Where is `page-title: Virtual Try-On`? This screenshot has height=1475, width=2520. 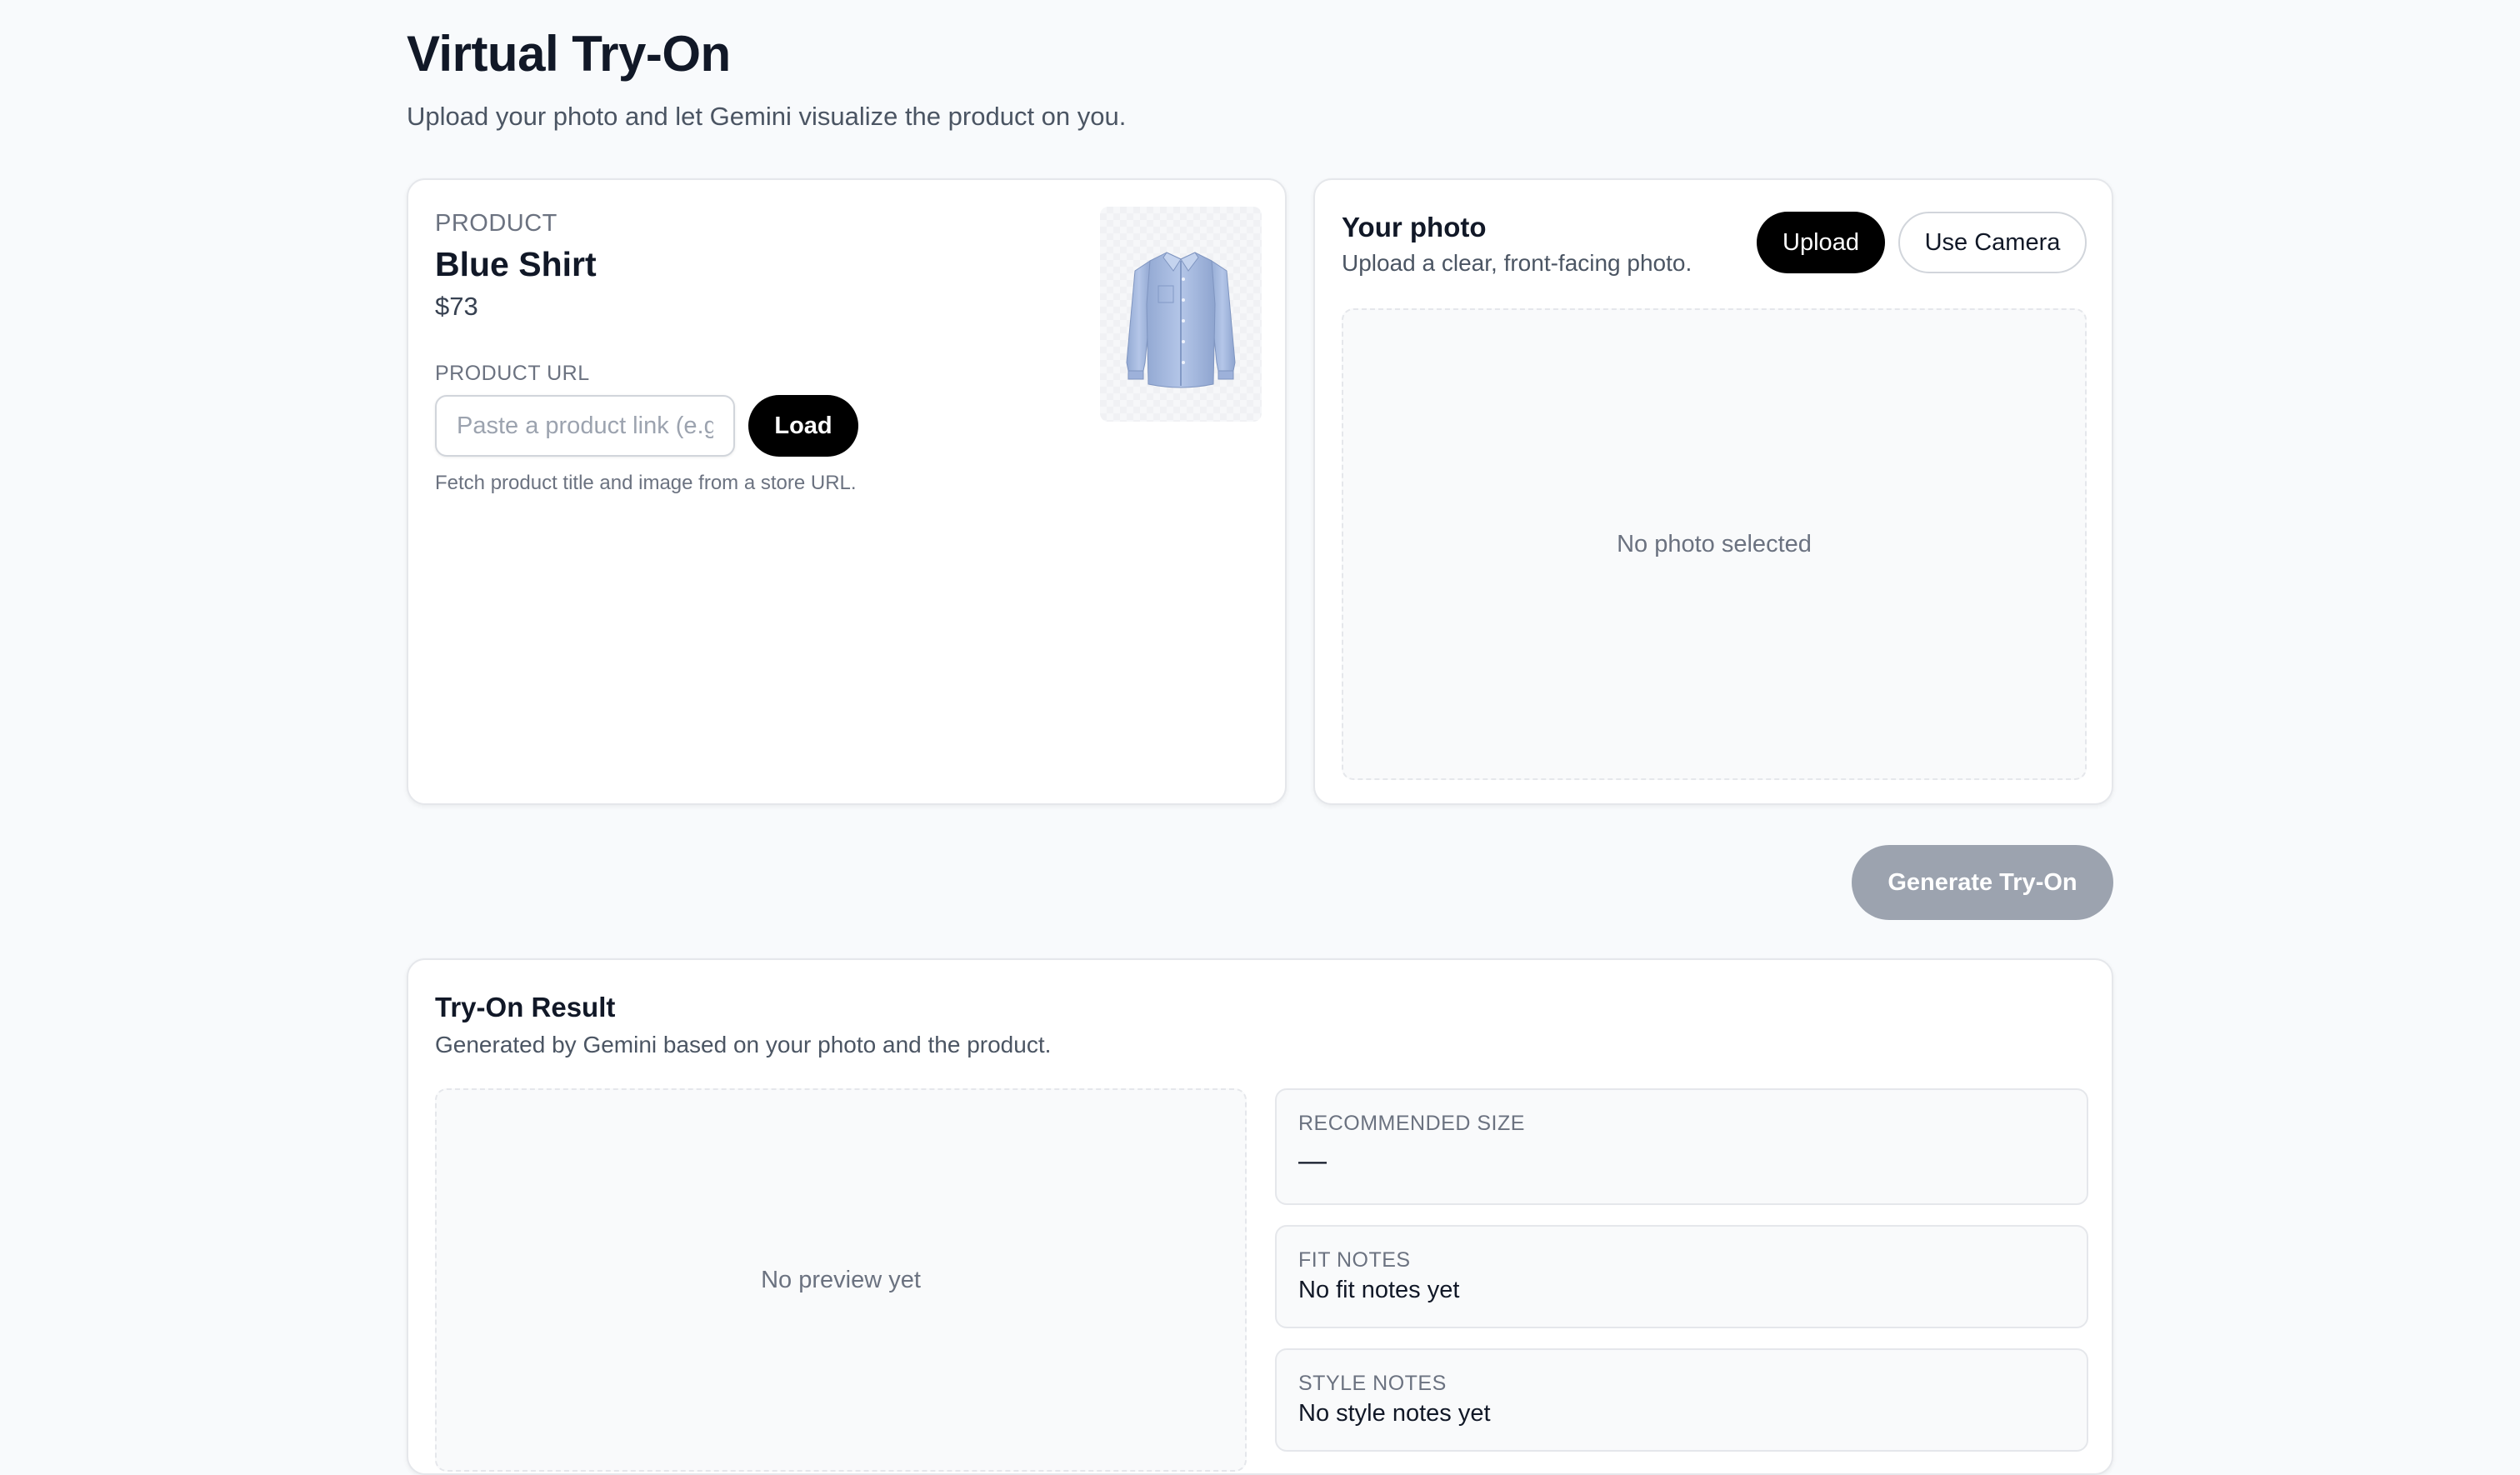
page-title: Virtual Try-On is located at coordinates (569, 54).